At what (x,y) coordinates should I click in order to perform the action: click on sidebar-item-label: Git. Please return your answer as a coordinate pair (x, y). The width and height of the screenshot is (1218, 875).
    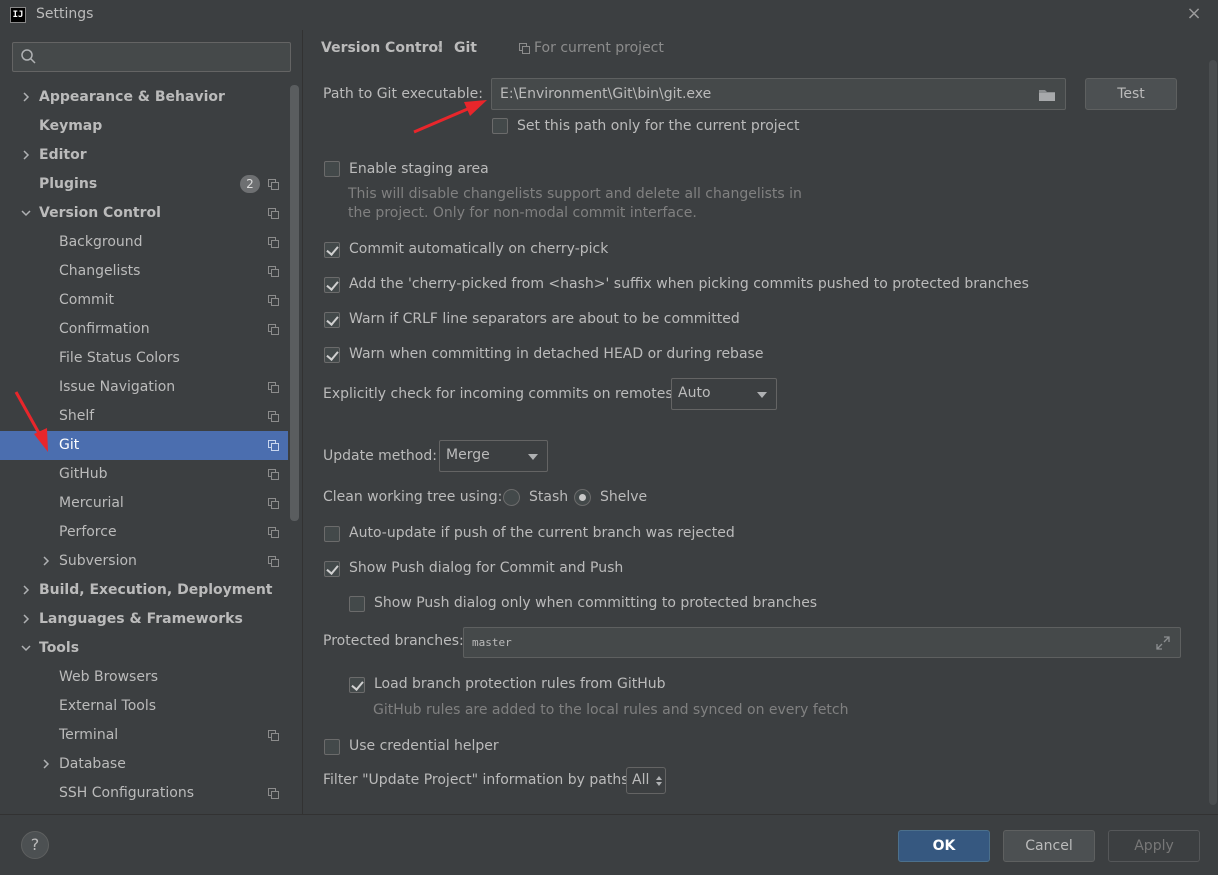
    Looking at the image, I should click on (69, 445).